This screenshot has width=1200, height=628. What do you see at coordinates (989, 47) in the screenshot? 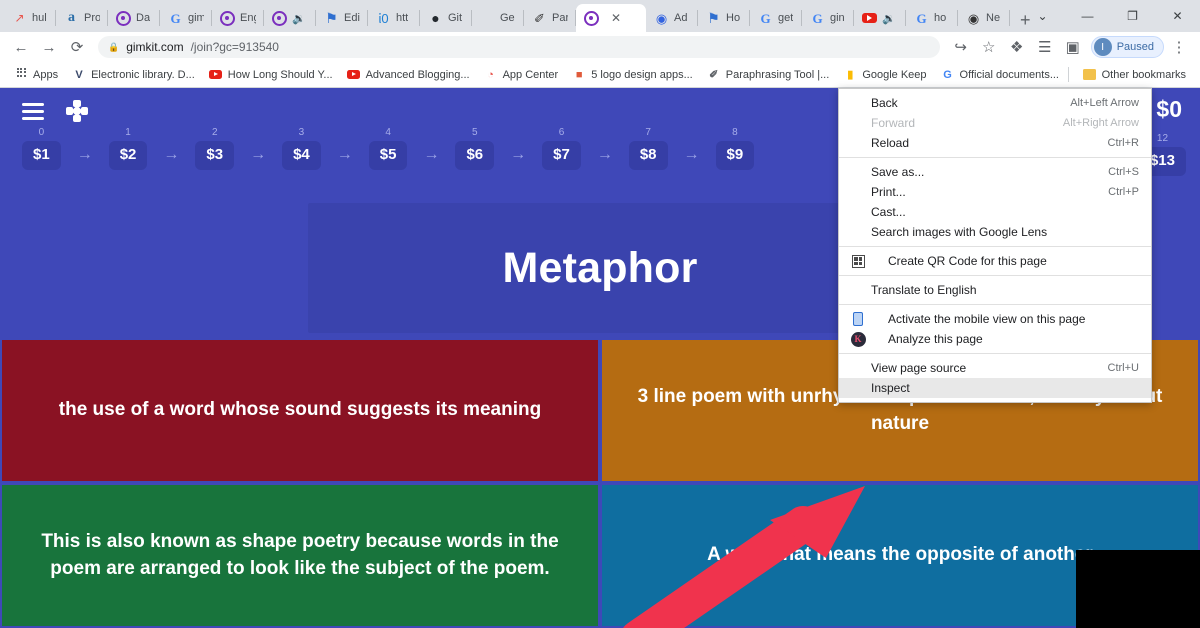
I see `bookmark-star-icon: ☆` at bounding box center [989, 47].